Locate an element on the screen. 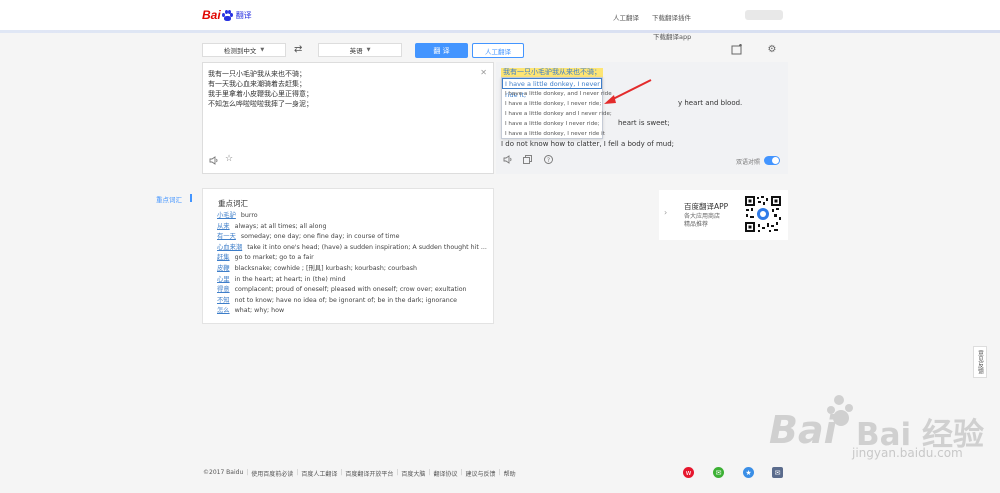 The width and height of the screenshot is (1000, 493). app-tagline-line2: 精品推荐 is located at coordinates (696, 224).